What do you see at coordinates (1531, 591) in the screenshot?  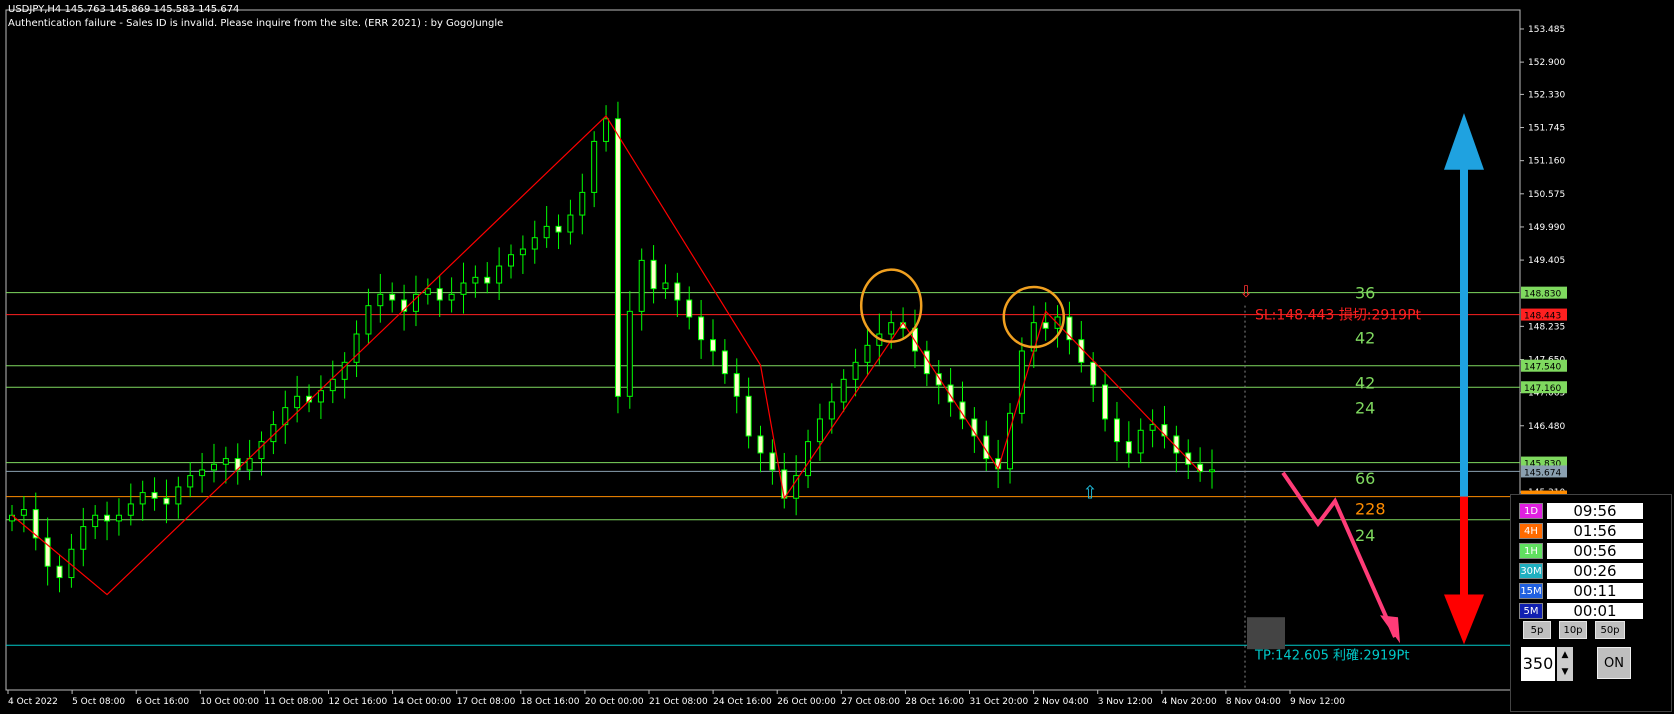 I see `tf-badge: 15M` at bounding box center [1531, 591].